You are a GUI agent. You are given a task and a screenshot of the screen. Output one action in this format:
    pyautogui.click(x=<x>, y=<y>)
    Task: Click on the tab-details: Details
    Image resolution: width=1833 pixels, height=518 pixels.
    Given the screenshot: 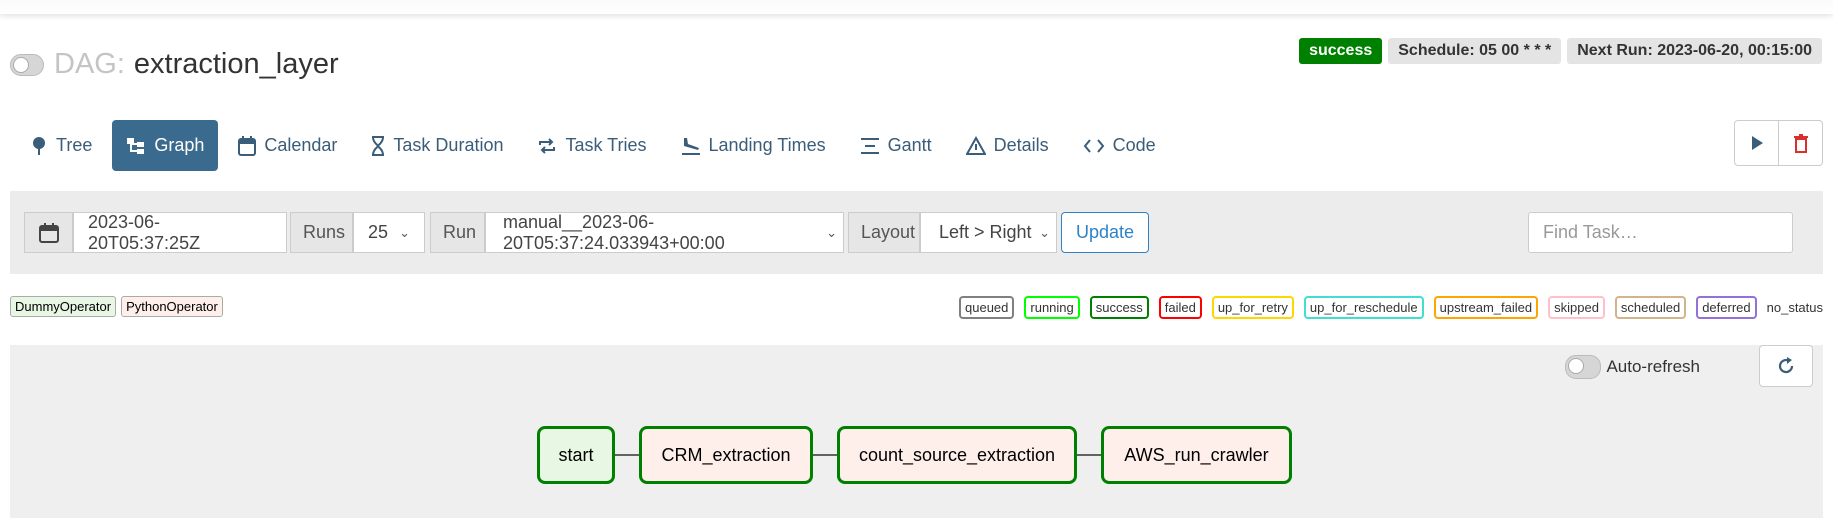 What is the action you would take?
    pyautogui.click(x=1007, y=145)
    